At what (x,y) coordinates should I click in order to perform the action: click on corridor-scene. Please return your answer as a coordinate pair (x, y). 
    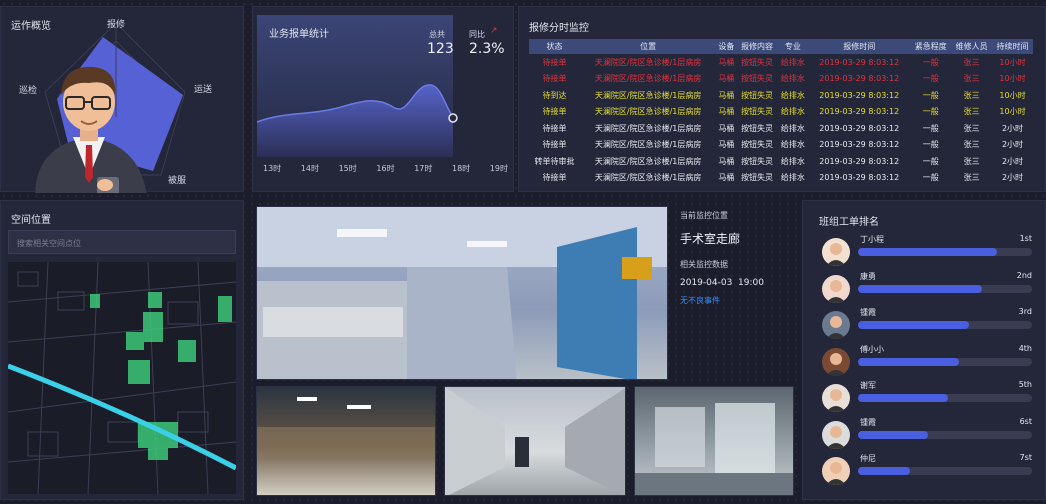
    Looking at the image, I should click on (462, 293).